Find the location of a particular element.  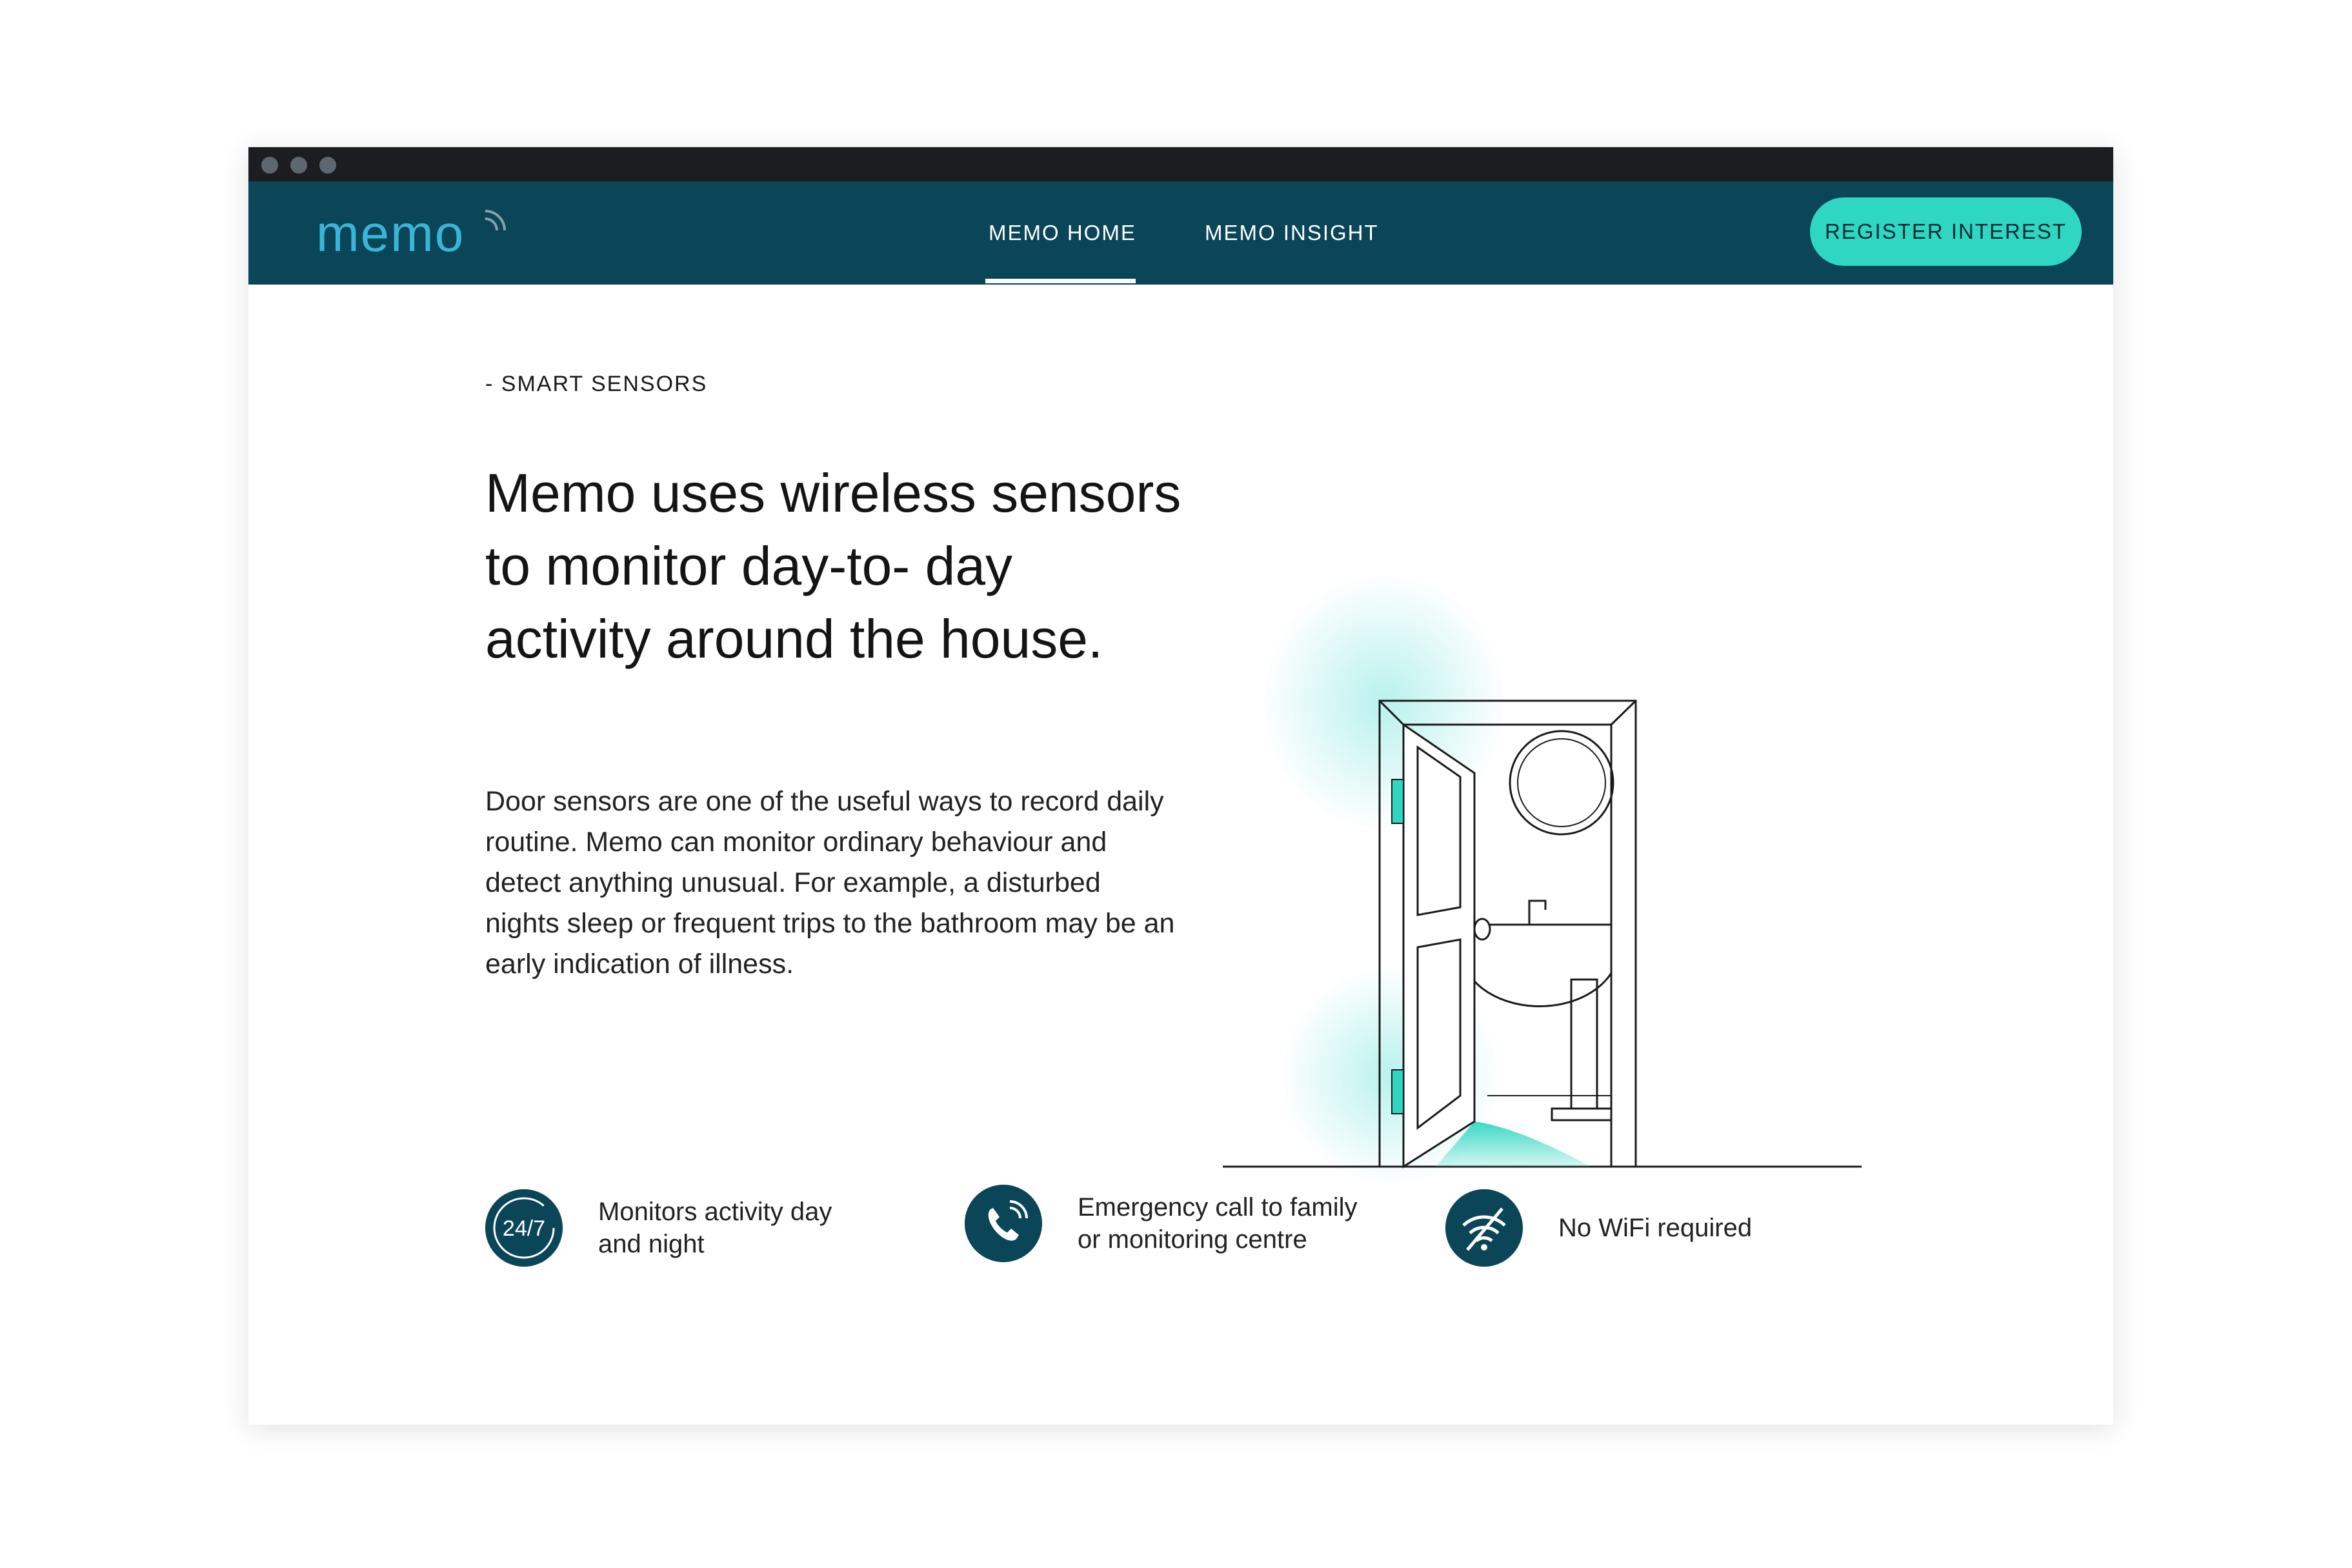

section-eyebrow: - SMART SENSORS is located at coordinates (596, 384).